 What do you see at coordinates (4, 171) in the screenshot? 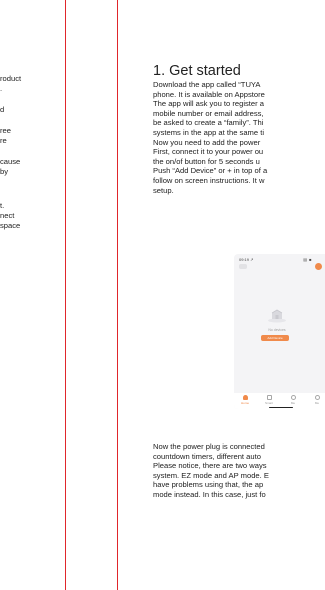
I see `left-text-line: by` at bounding box center [4, 171].